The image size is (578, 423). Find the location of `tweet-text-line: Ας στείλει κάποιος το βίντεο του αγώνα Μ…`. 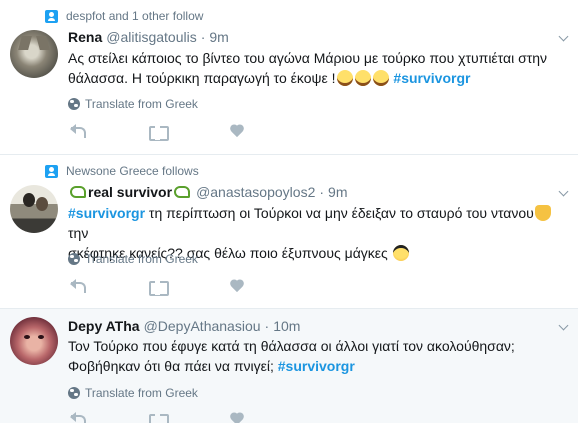

tweet-text-line: Ας στείλει κάποιος το βίντεο του αγώνα Μ… is located at coordinates (308, 58).